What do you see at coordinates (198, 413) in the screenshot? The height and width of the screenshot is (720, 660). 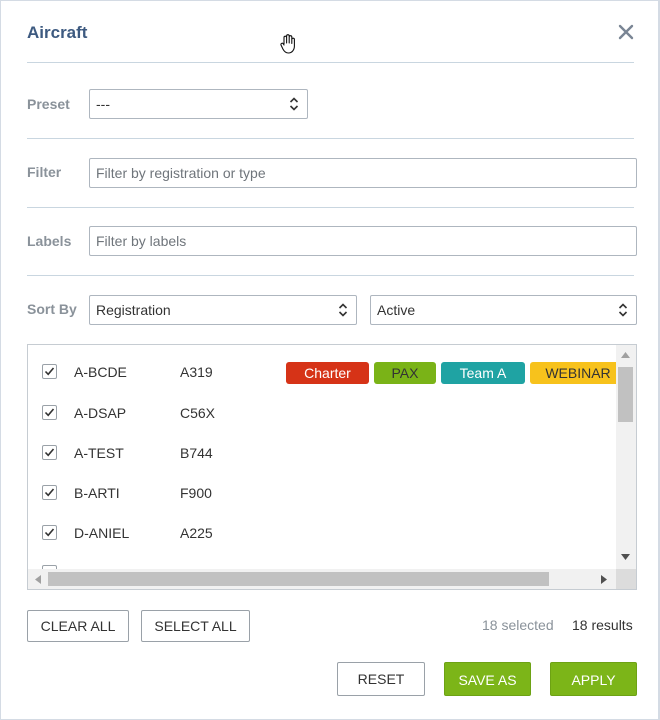 I see `aircraft-type: C56X` at bounding box center [198, 413].